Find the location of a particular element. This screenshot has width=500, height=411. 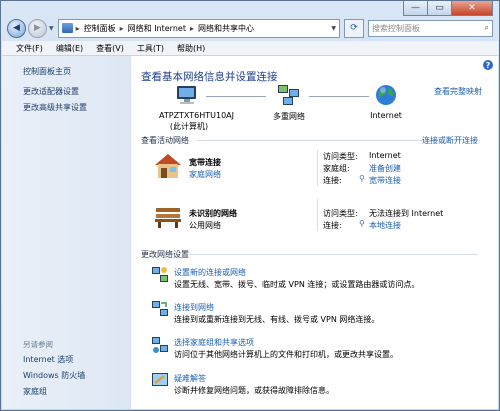

active-networks-heading: 查看活动网络 is located at coordinates (165, 140).